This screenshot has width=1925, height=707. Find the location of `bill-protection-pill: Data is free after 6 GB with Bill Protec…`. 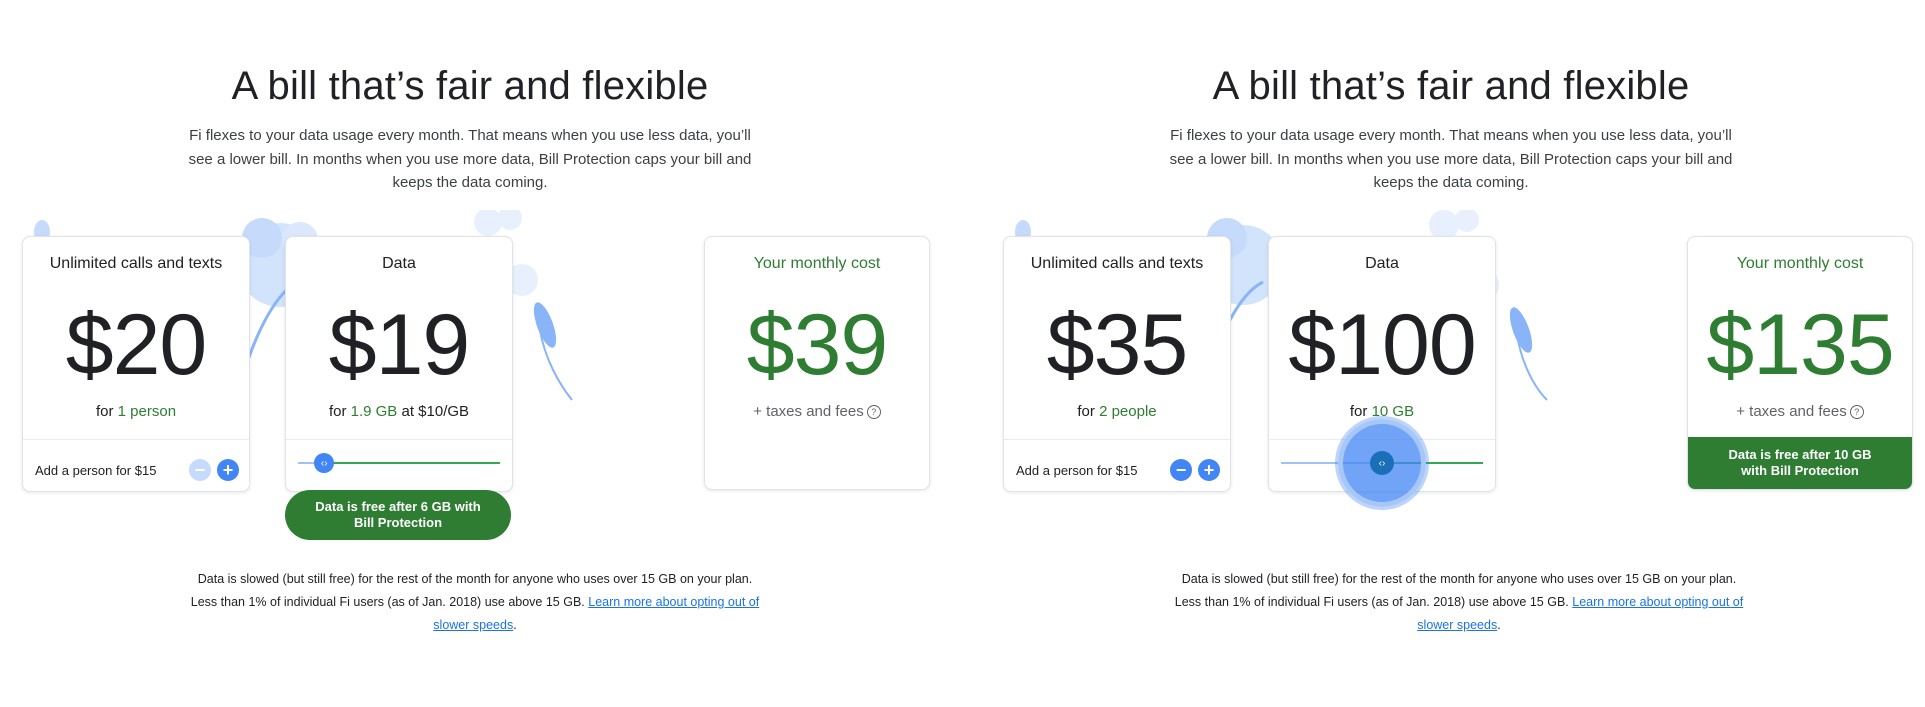

bill-protection-pill: Data is free after 6 GB with Bill Protec… is located at coordinates (398, 515).